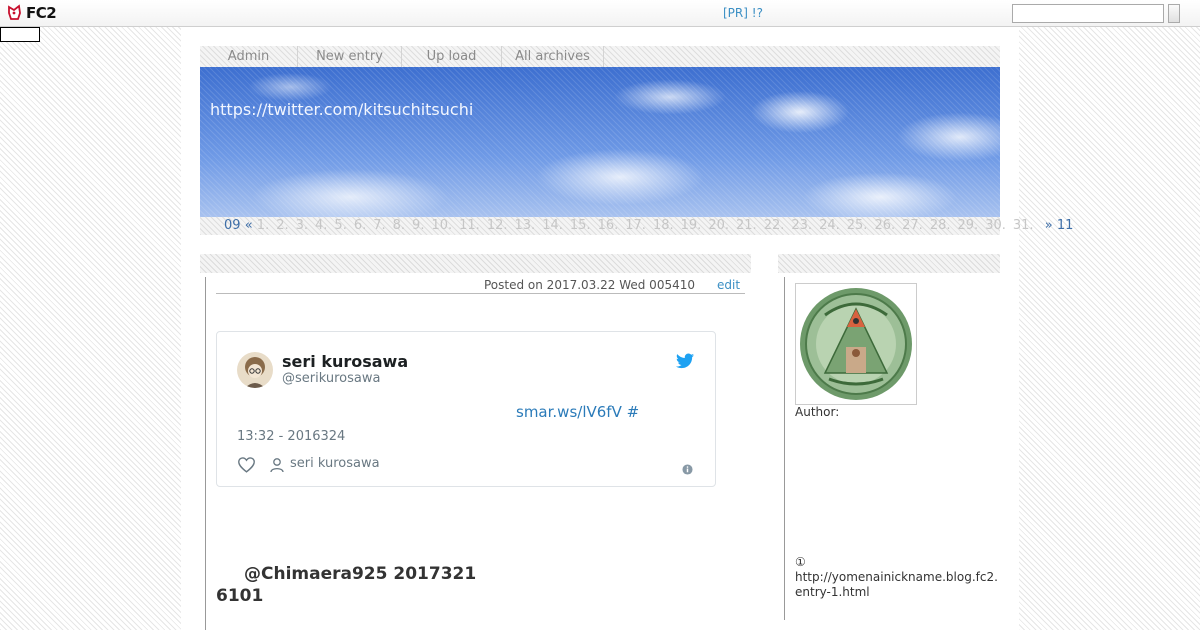  What do you see at coordinates (1065, 225) in the screenshot?
I see `calendar-next-month: 11` at bounding box center [1065, 225].